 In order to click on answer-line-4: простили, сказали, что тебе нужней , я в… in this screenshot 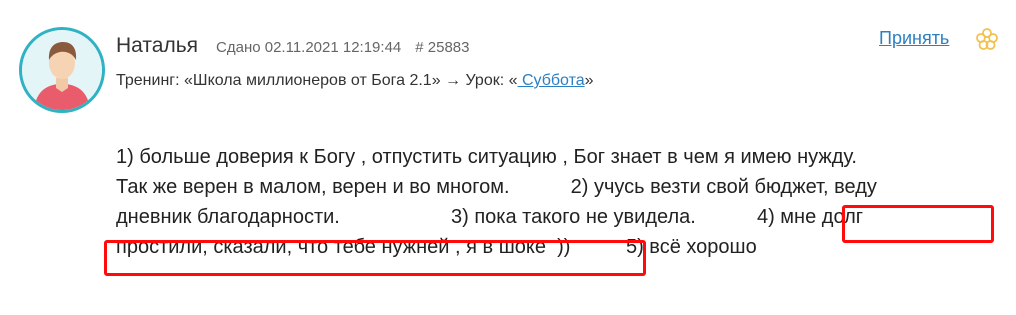, I will do `click(436, 247)`.